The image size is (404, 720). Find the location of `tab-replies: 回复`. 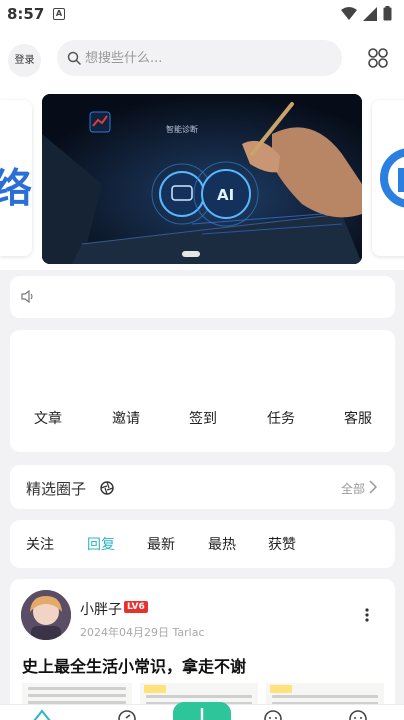

tab-replies: 回复 is located at coordinates (101, 544).